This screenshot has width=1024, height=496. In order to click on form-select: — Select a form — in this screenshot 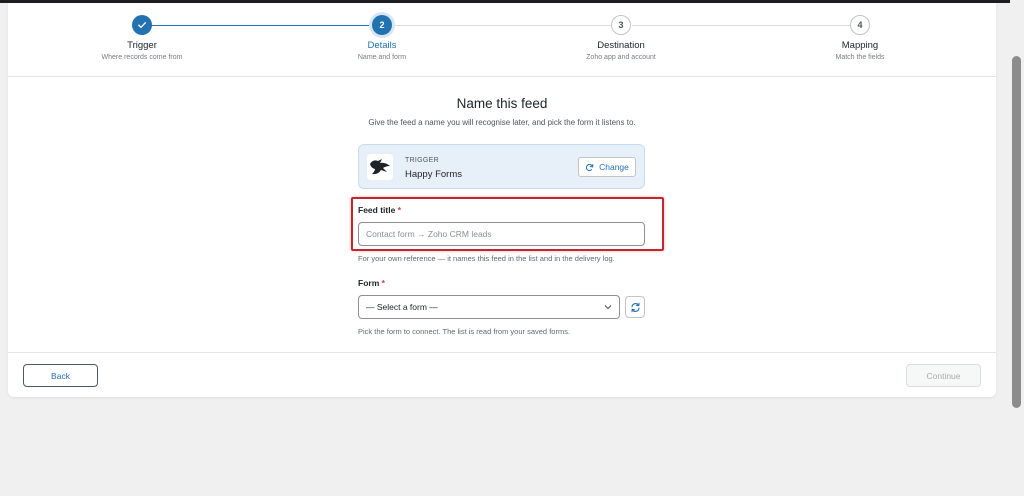, I will do `click(489, 307)`.